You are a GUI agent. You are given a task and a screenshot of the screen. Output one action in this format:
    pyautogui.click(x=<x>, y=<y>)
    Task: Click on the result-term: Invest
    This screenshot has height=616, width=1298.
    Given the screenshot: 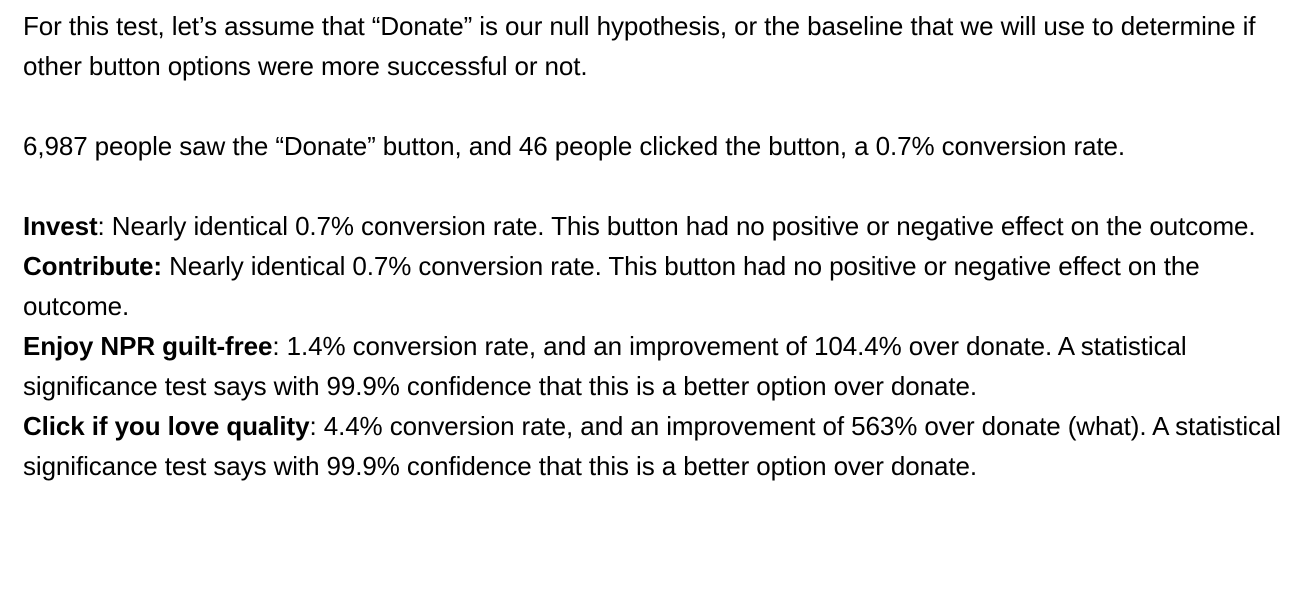 What is the action you would take?
    pyautogui.click(x=60, y=226)
    